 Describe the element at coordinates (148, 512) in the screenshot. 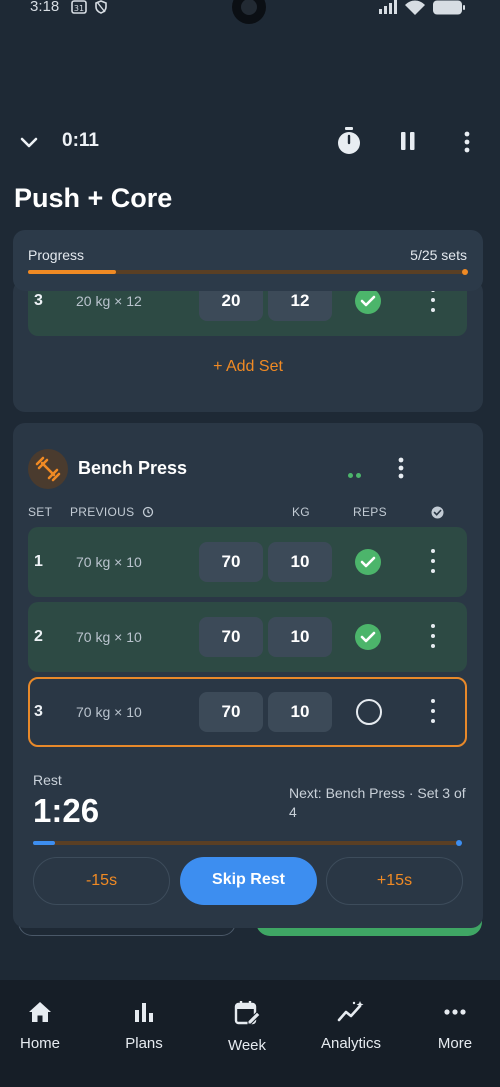

I see `history-icon` at that location.